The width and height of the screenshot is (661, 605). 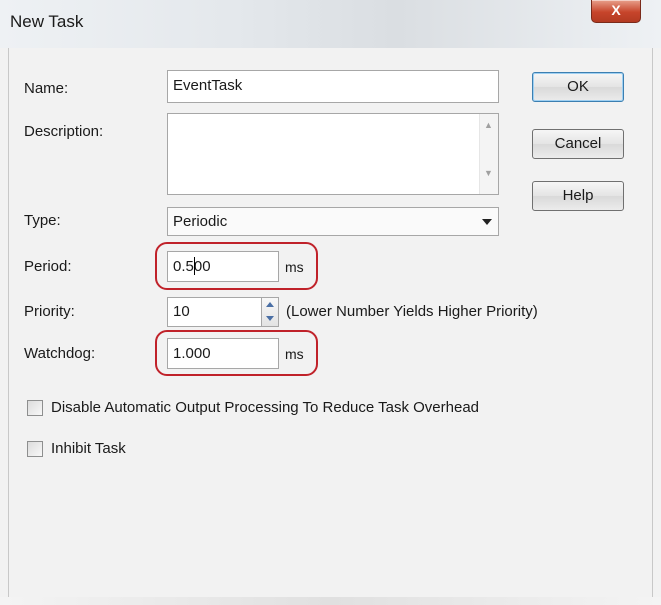 I want to click on spin-up-icon, so click(x=270, y=305).